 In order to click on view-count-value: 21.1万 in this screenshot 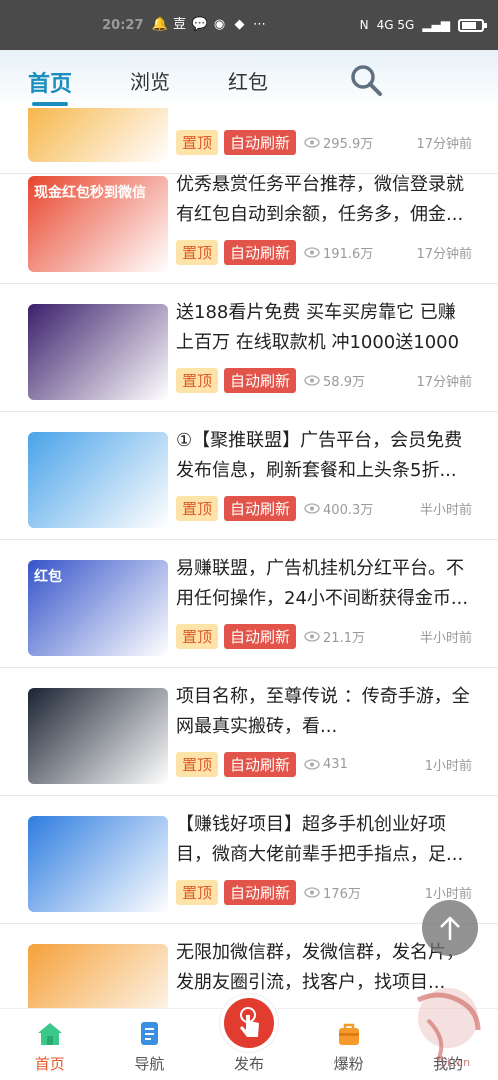, I will do `click(344, 638)`.